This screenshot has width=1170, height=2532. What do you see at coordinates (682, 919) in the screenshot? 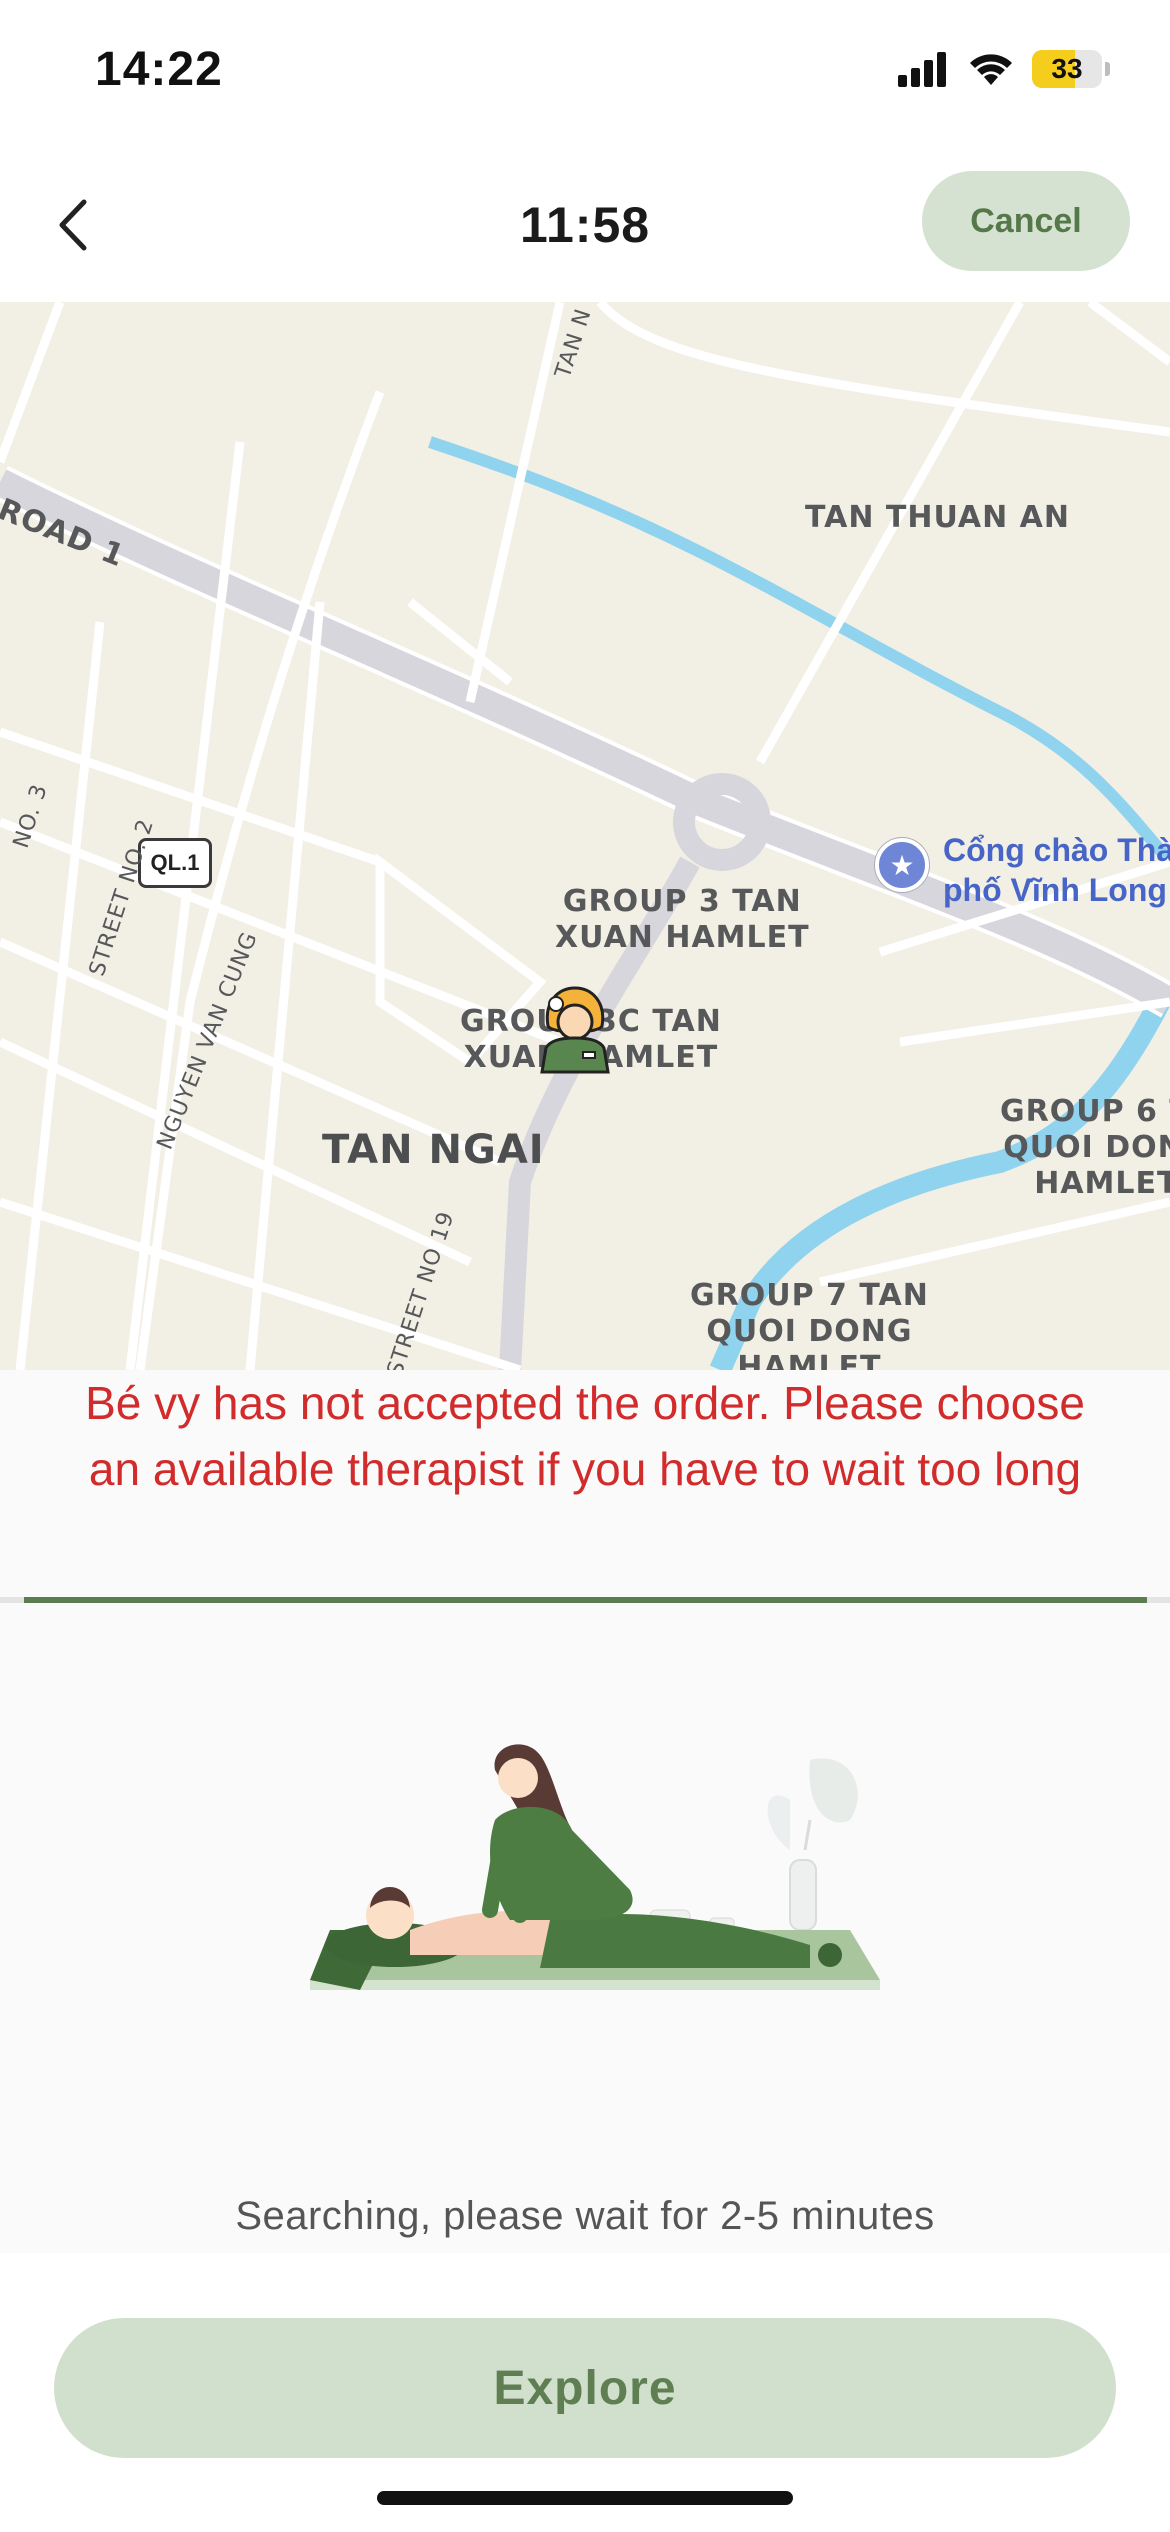
I see `map-label-group3: GROUP 3 TAN XUAN HAMLET` at bounding box center [682, 919].